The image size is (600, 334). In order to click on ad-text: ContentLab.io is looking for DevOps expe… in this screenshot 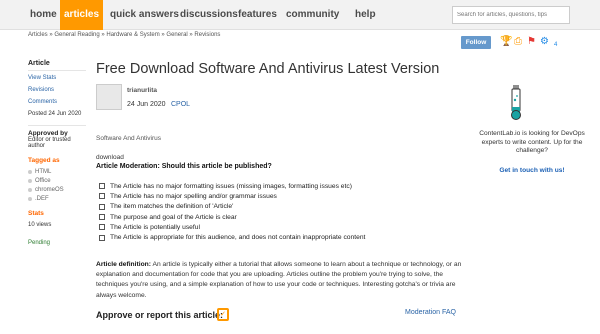, I will do `click(532, 142)`.